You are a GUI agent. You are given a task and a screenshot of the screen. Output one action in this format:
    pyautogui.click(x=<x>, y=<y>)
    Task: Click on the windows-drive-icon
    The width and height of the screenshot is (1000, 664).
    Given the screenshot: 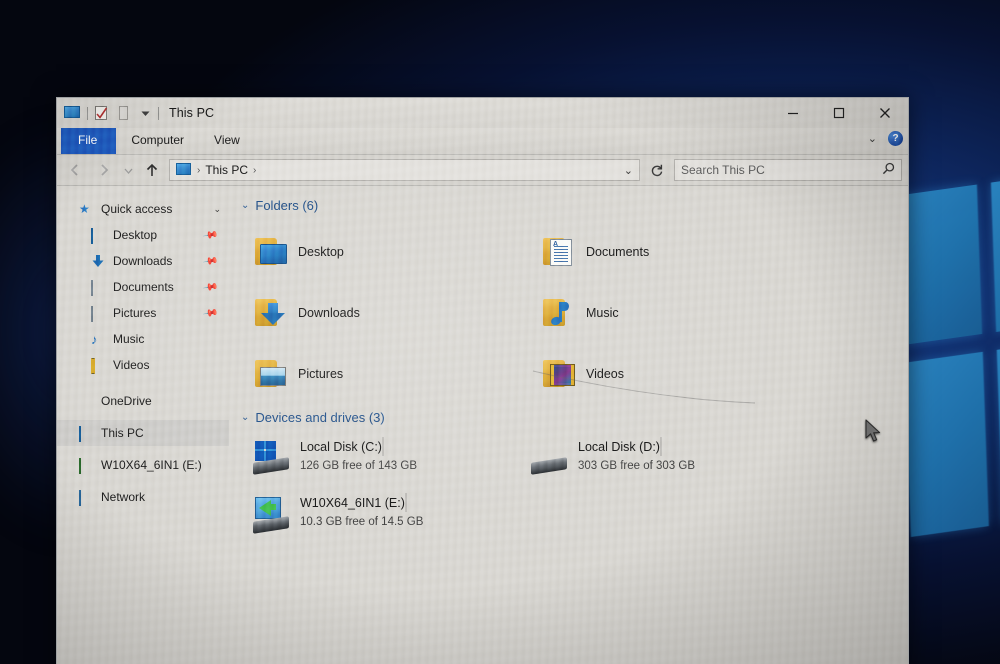 What is the action you would take?
    pyautogui.click(x=272, y=458)
    